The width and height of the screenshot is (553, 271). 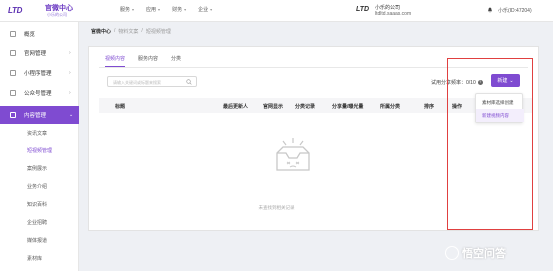 I want to click on user-menu: 小乐(ID:47204), so click(x=515, y=10).